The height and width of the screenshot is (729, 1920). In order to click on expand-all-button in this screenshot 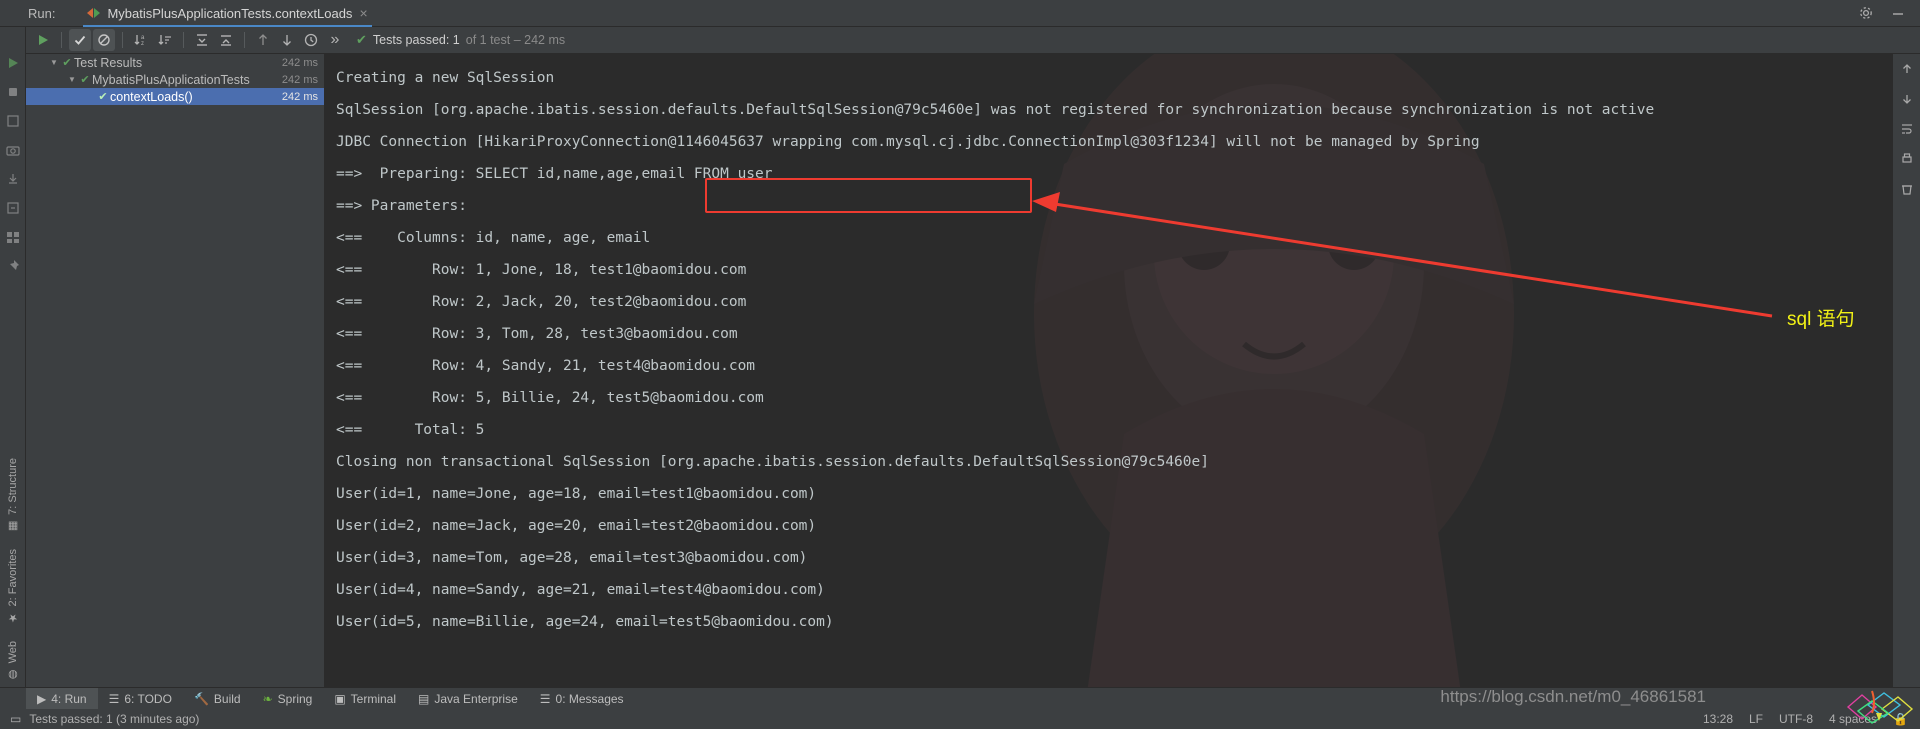, I will do `click(202, 40)`.